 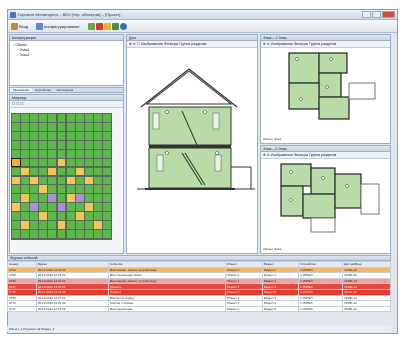 What do you see at coordinates (134, 44) in the screenshot?
I see `zoom-icon: ⊕ ⊖ ☐` at bounding box center [134, 44].